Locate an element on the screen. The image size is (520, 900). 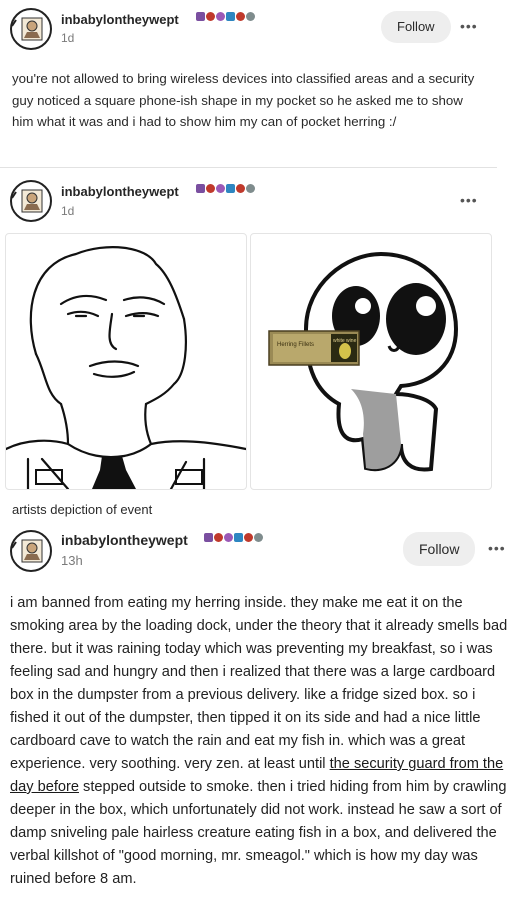
image-panel-man is located at coordinates (126, 362).